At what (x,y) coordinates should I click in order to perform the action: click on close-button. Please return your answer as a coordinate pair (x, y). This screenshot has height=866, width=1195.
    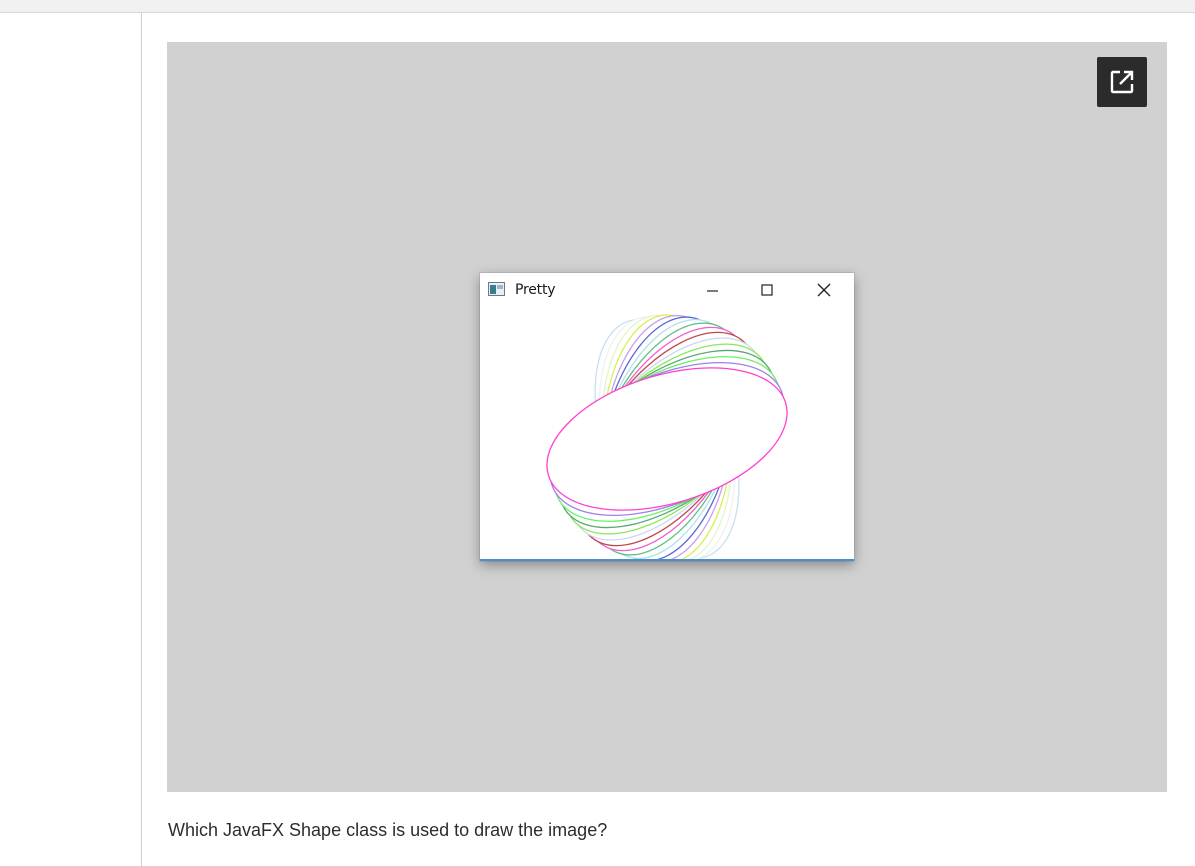
    Looking at the image, I should click on (824, 289).